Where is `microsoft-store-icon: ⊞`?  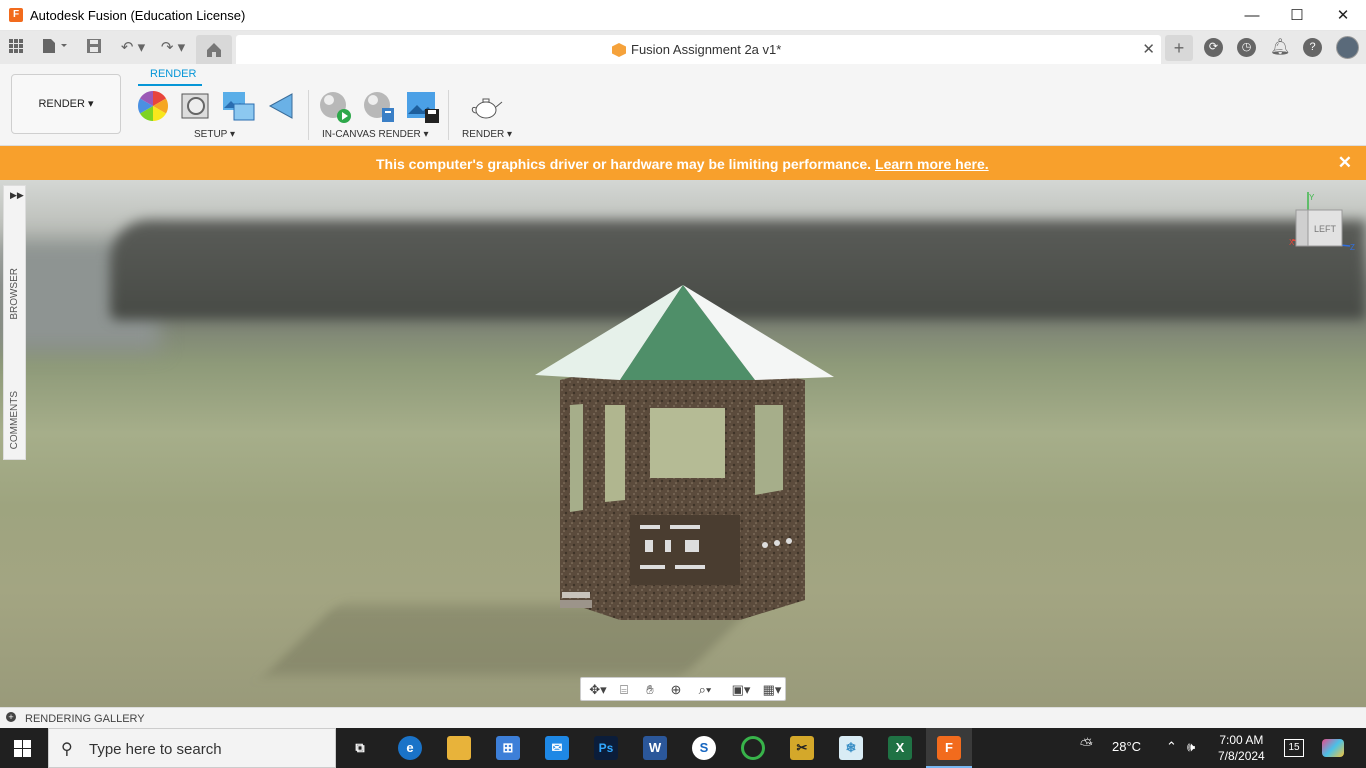 microsoft-store-icon: ⊞ is located at coordinates (508, 748).